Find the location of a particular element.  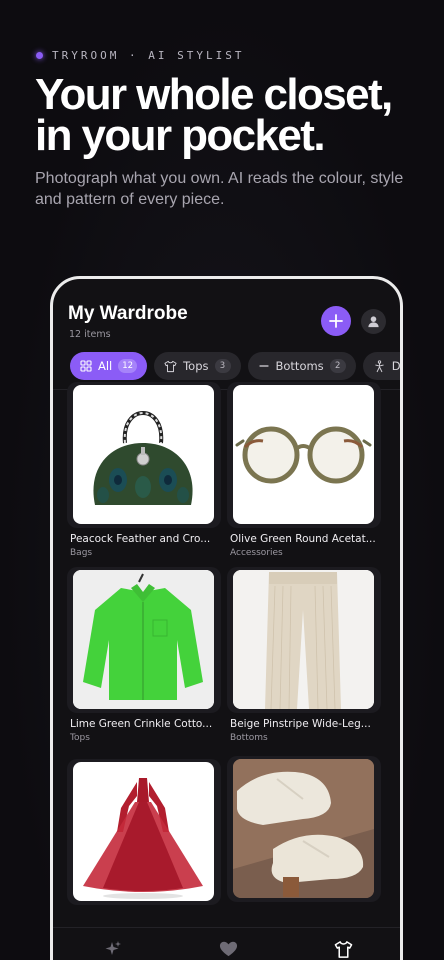

eyebrow: TRYROOM · AI STYLIST is located at coordinates (140, 55).